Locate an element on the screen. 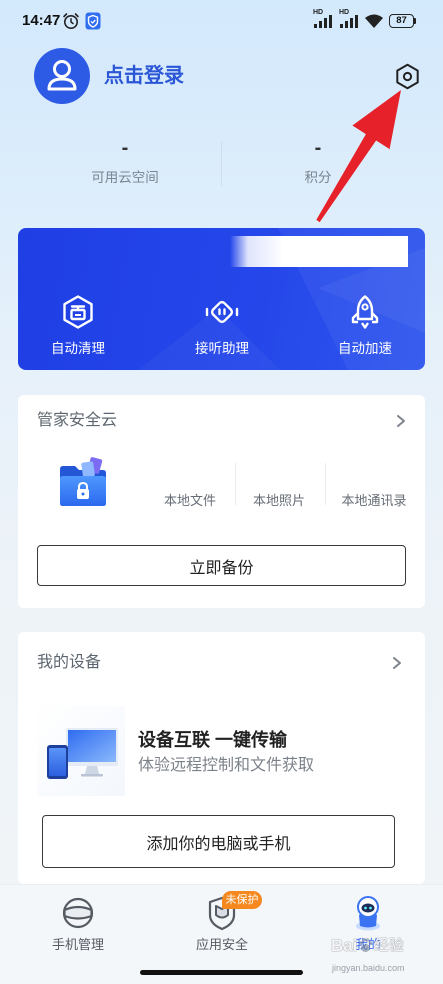 Image resolution: width=443 pixels, height=984 pixels. nav-item-phone-manage: 手机管理 is located at coordinates (78, 926).